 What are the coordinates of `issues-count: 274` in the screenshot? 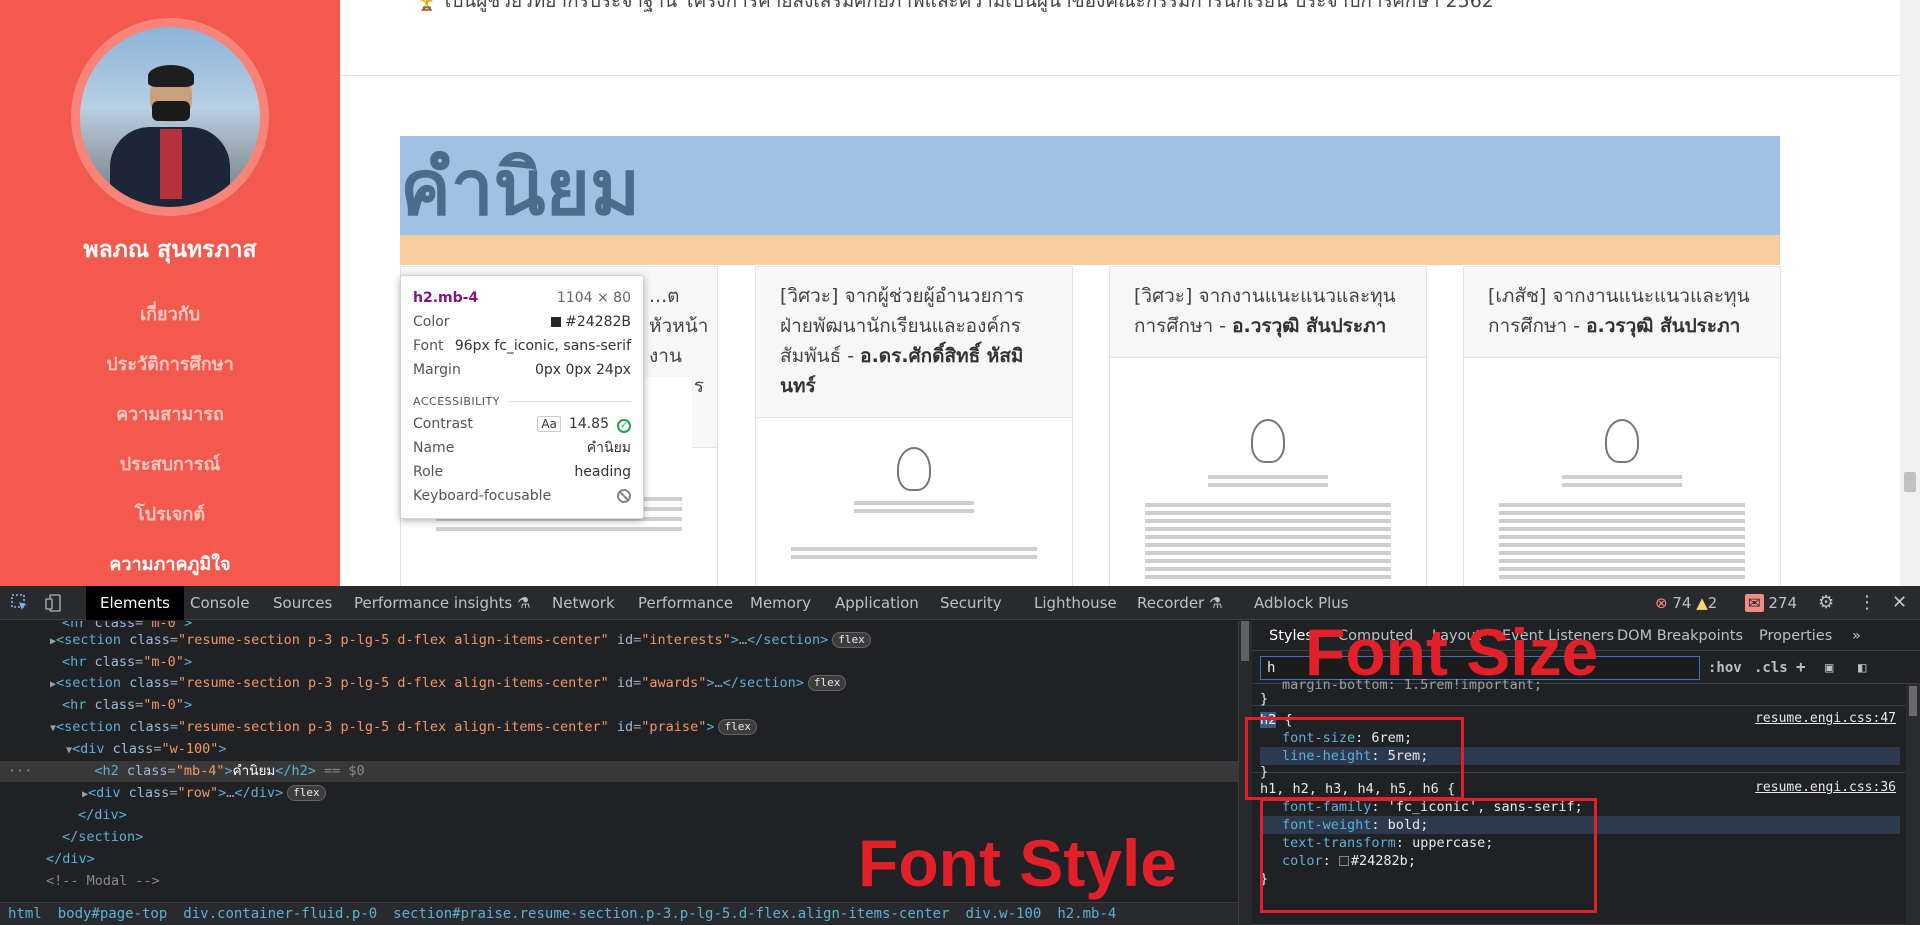 It's located at (1782, 603).